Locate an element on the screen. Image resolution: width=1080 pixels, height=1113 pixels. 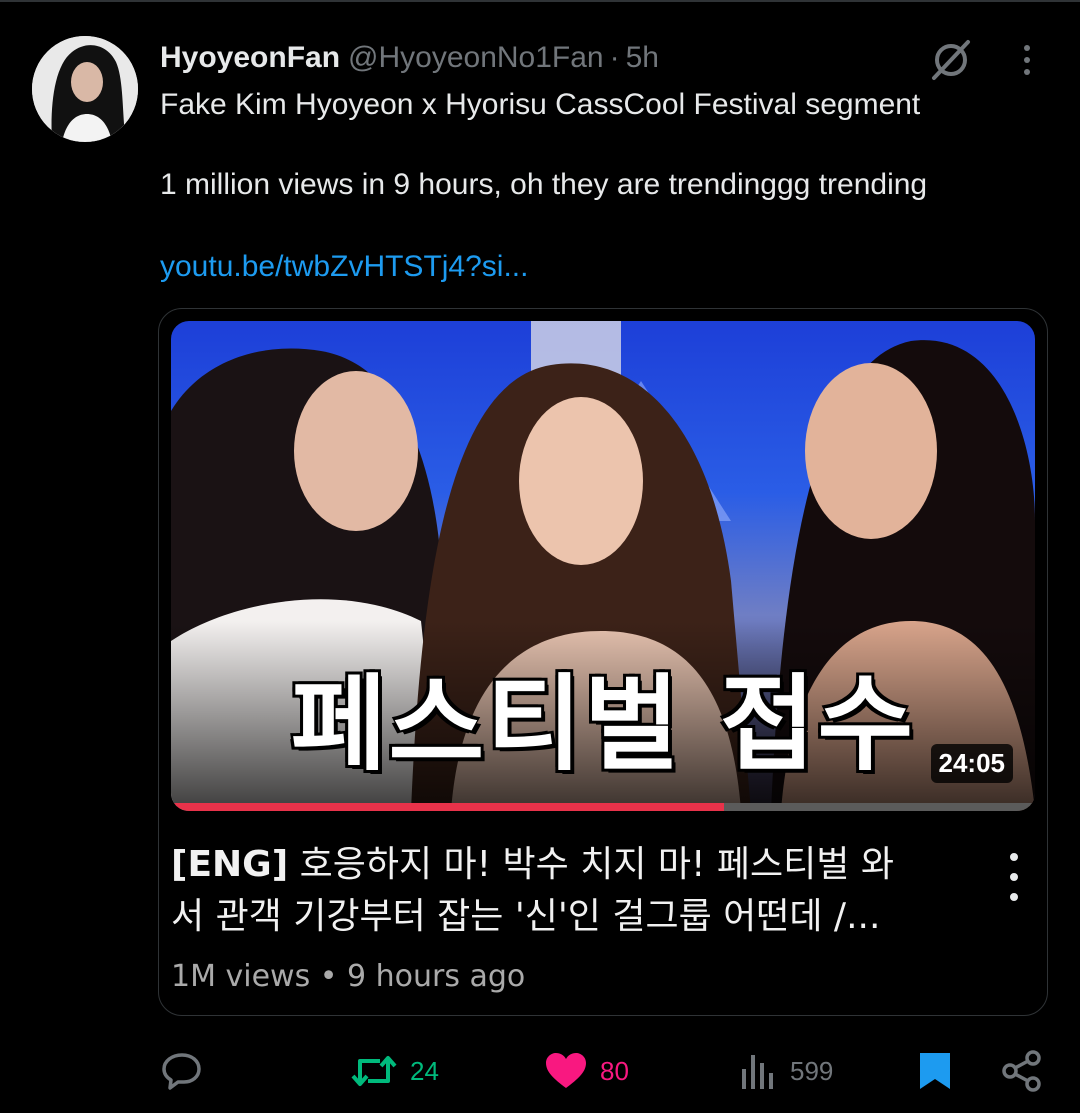
retweet-icon is located at coordinates (374, 1071).